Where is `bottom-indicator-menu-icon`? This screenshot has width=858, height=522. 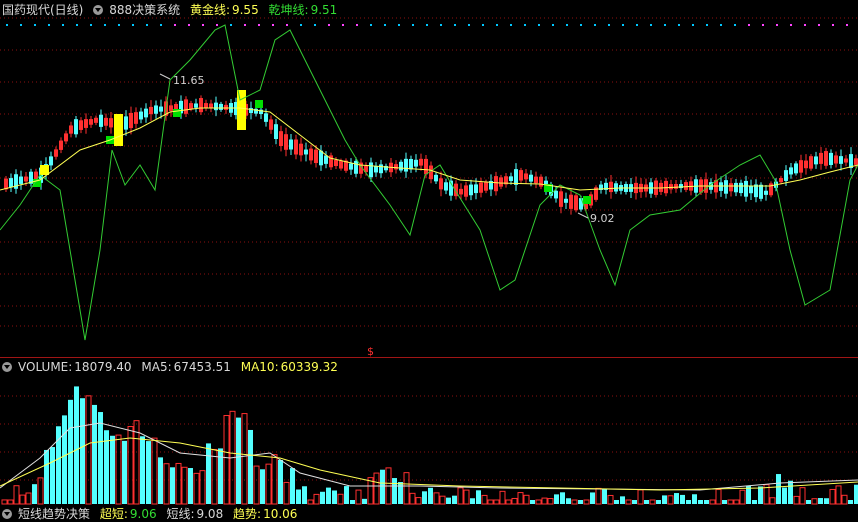
bottom-indicator-menu-icon is located at coordinates (7, 514).